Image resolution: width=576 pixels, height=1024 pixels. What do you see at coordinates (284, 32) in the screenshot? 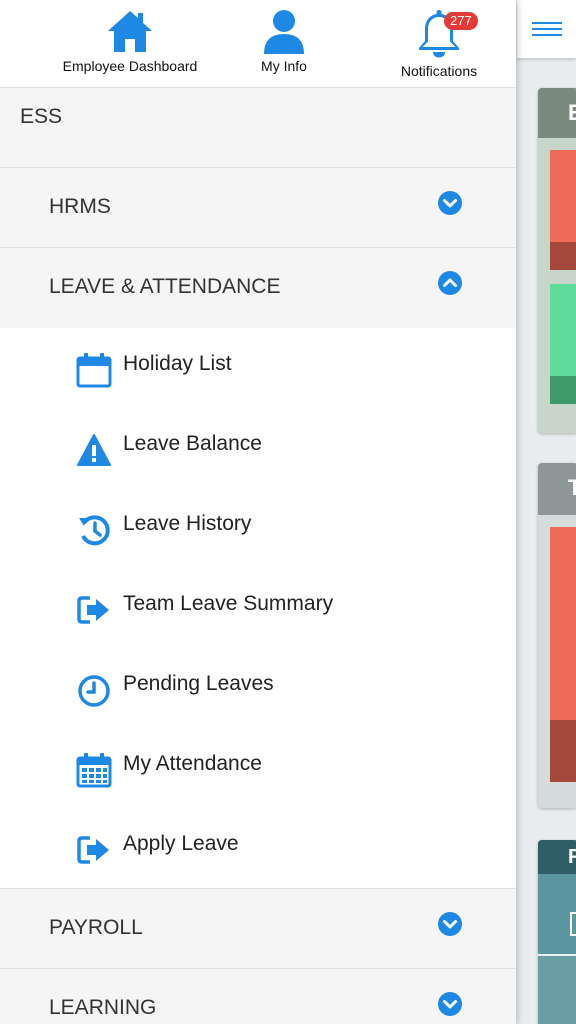
I see `user-icon` at bounding box center [284, 32].